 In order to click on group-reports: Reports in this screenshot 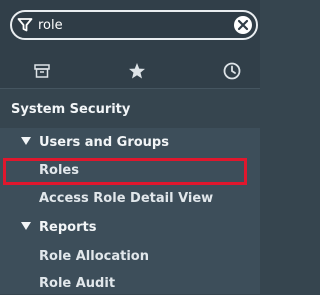, I will do `click(58, 228)`.